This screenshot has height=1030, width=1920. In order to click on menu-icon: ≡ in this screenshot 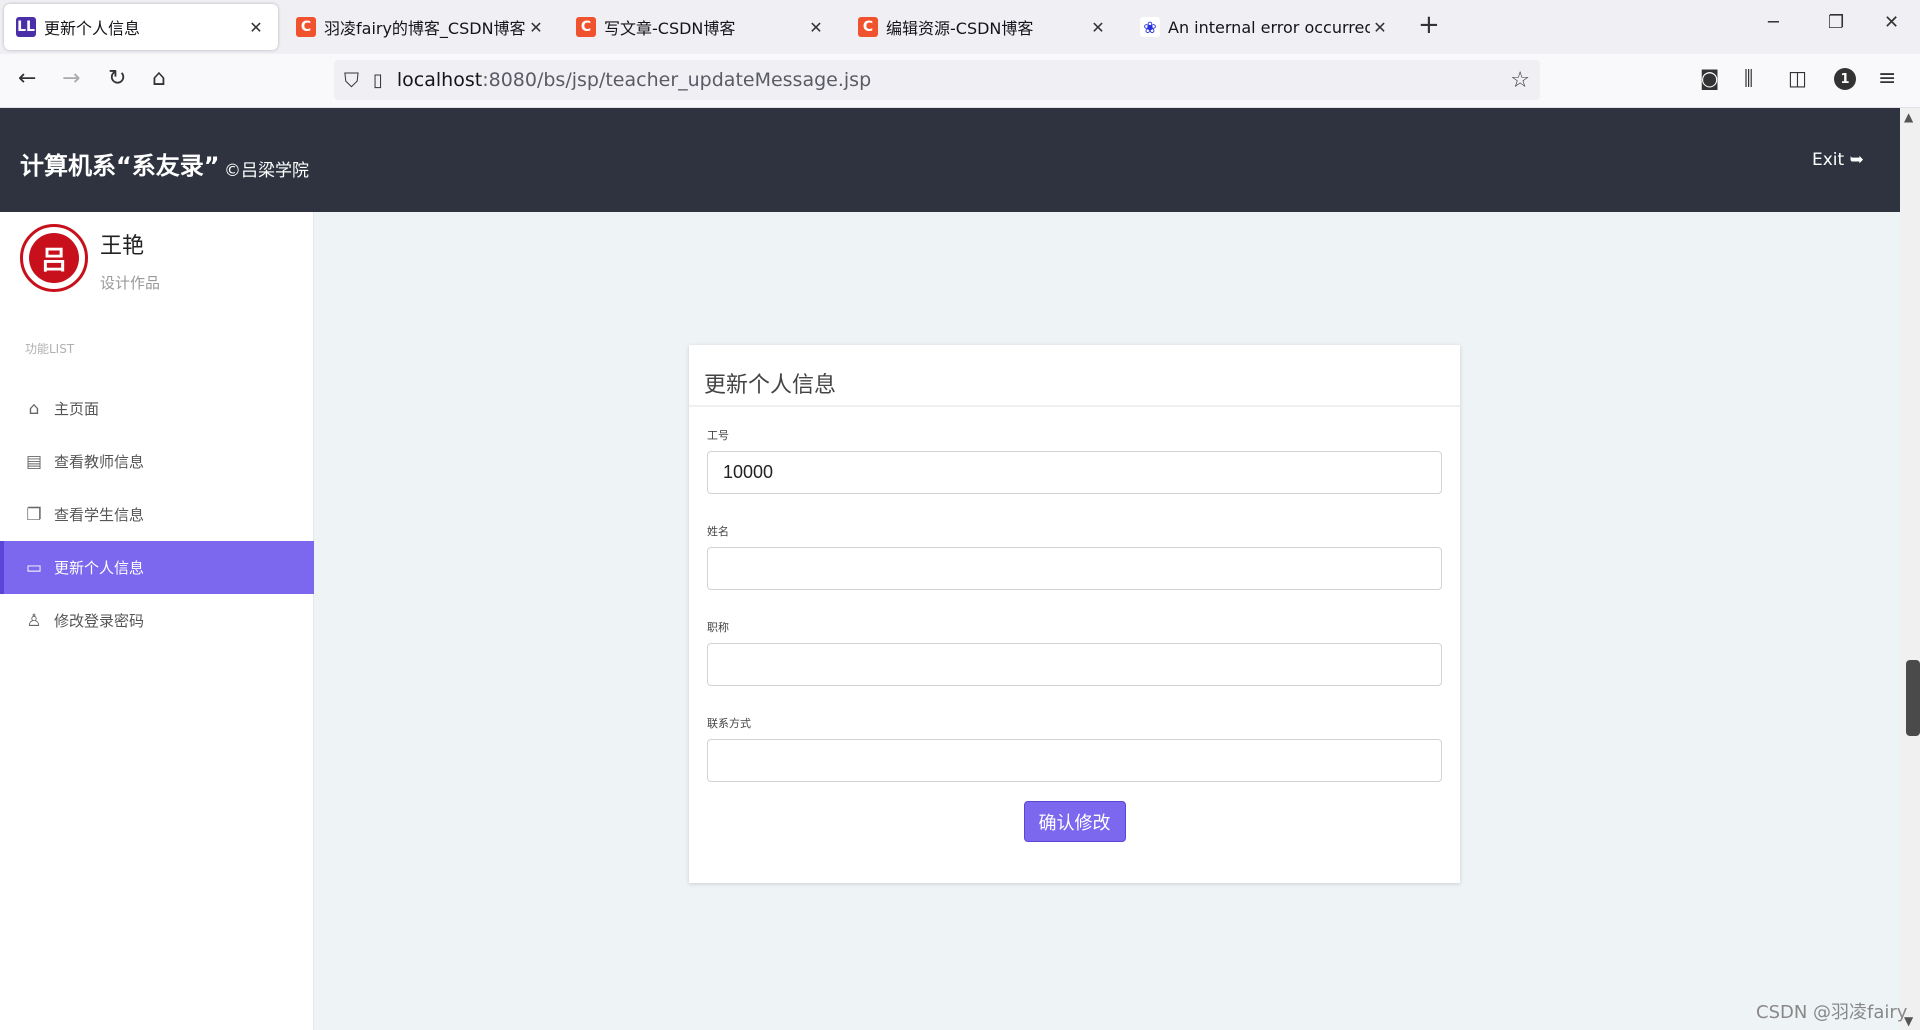, I will do `click(1887, 78)`.